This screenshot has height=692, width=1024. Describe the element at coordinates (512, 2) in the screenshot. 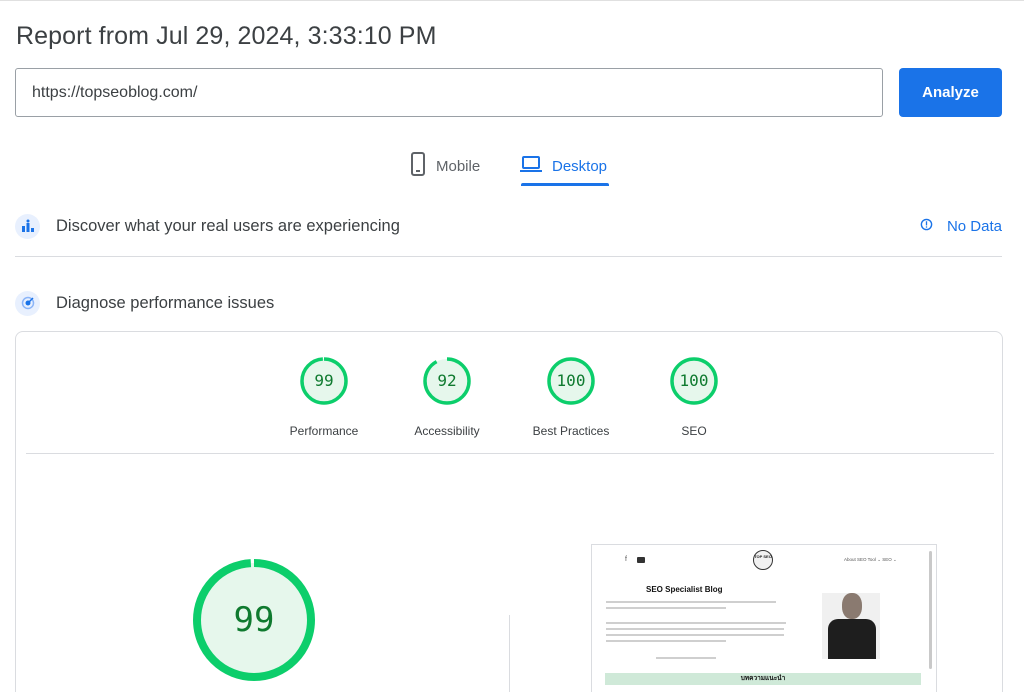

I see `top-border` at that location.